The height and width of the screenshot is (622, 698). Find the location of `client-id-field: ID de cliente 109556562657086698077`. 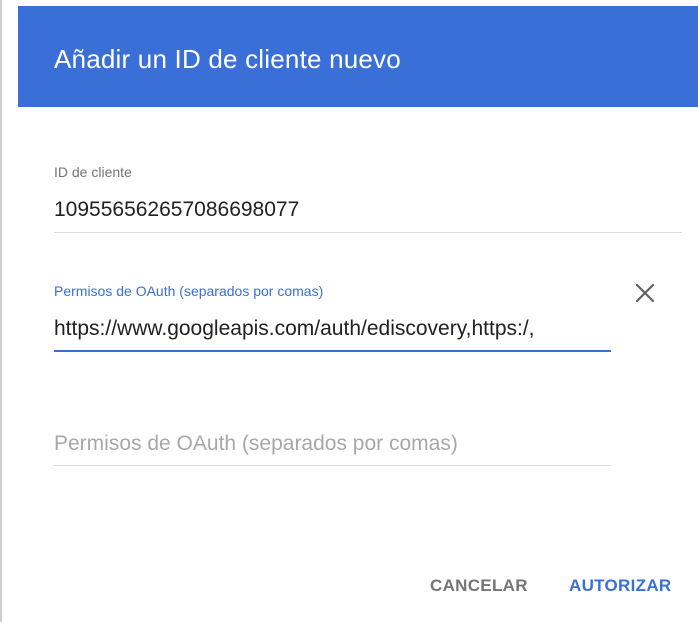

client-id-field: ID de cliente 109556562657086698077 is located at coordinates (368, 200).